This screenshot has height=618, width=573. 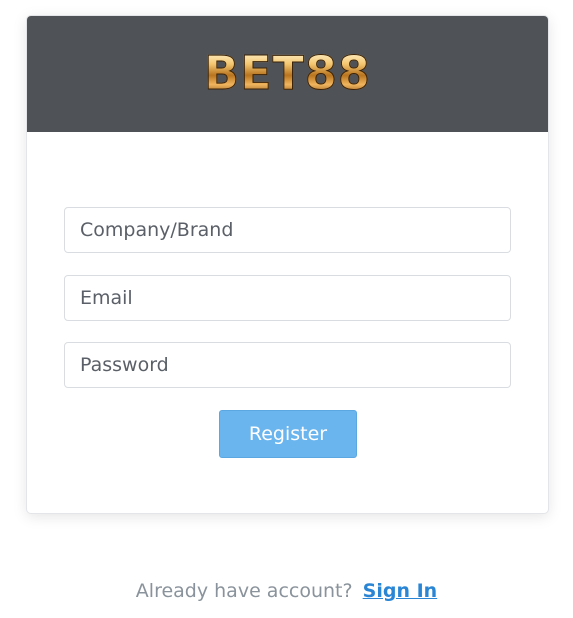 I want to click on signin-prompt: Already have account? Sign In, so click(x=286, y=591).